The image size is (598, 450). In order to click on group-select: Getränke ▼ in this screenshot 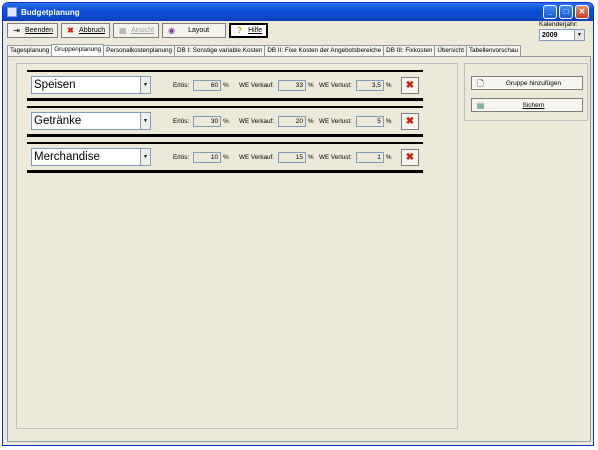, I will do `click(91, 121)`.